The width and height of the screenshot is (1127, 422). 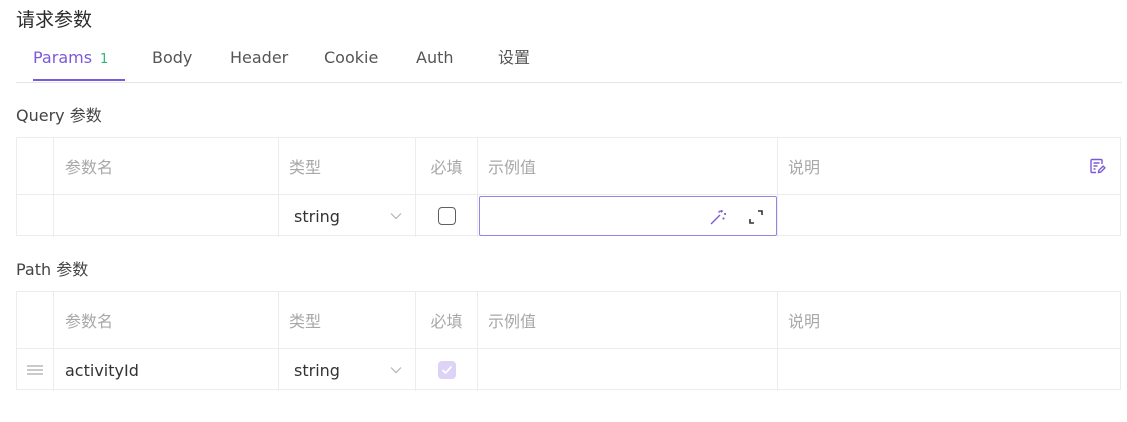 I want to click on drag-handle-icon, so click(x=35, y=370).